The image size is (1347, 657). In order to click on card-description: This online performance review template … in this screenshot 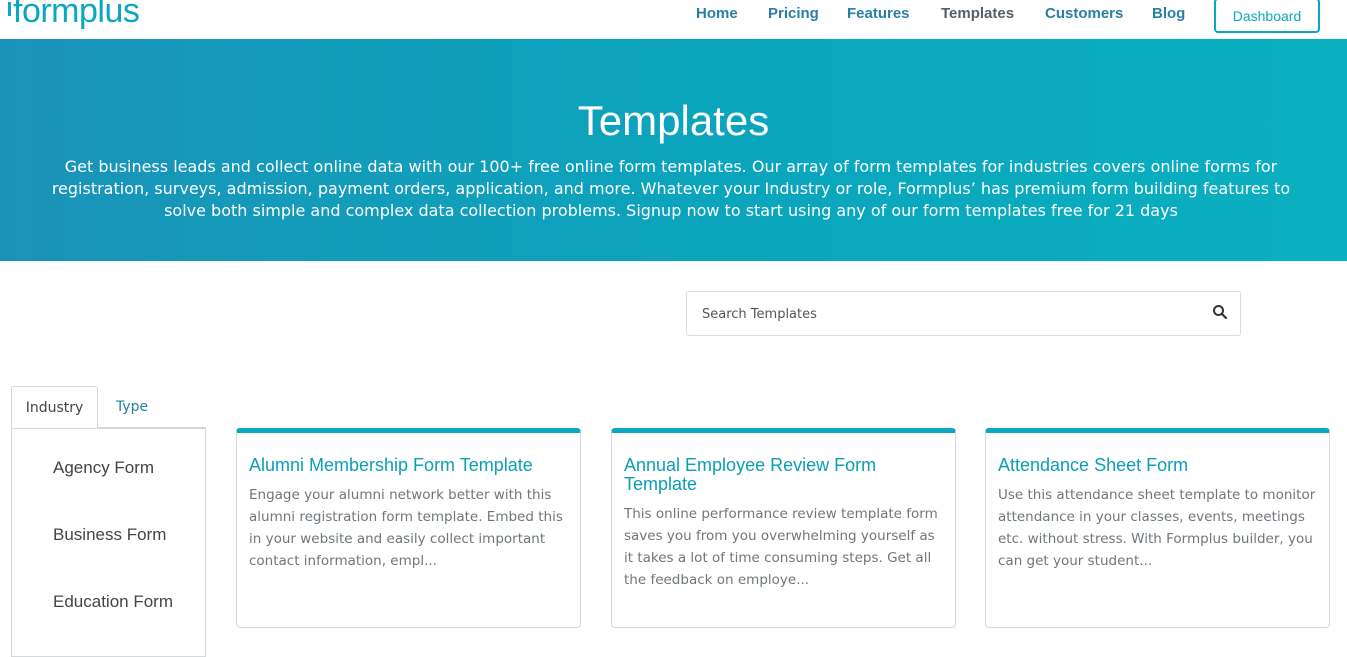, I will do `click(781, 547)`.